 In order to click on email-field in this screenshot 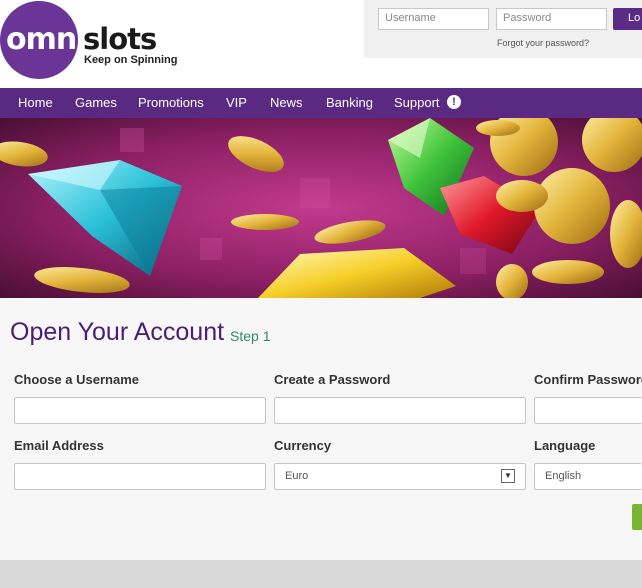, I will do `click(140, 476)`.